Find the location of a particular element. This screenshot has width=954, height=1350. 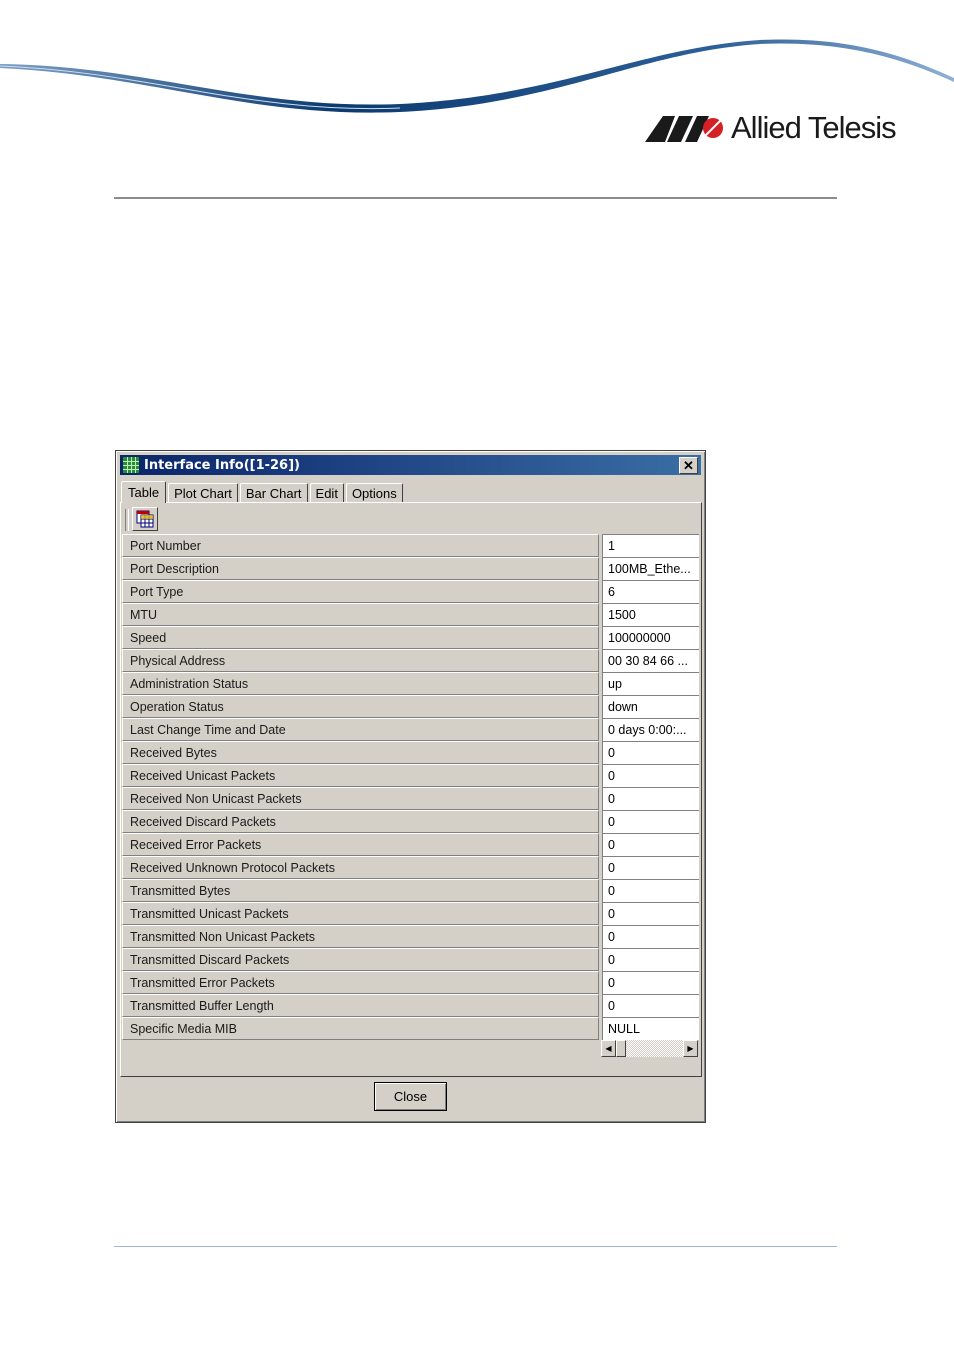

table-row: Transmitted Error Packets 0 is located at coordinates (411, 982).